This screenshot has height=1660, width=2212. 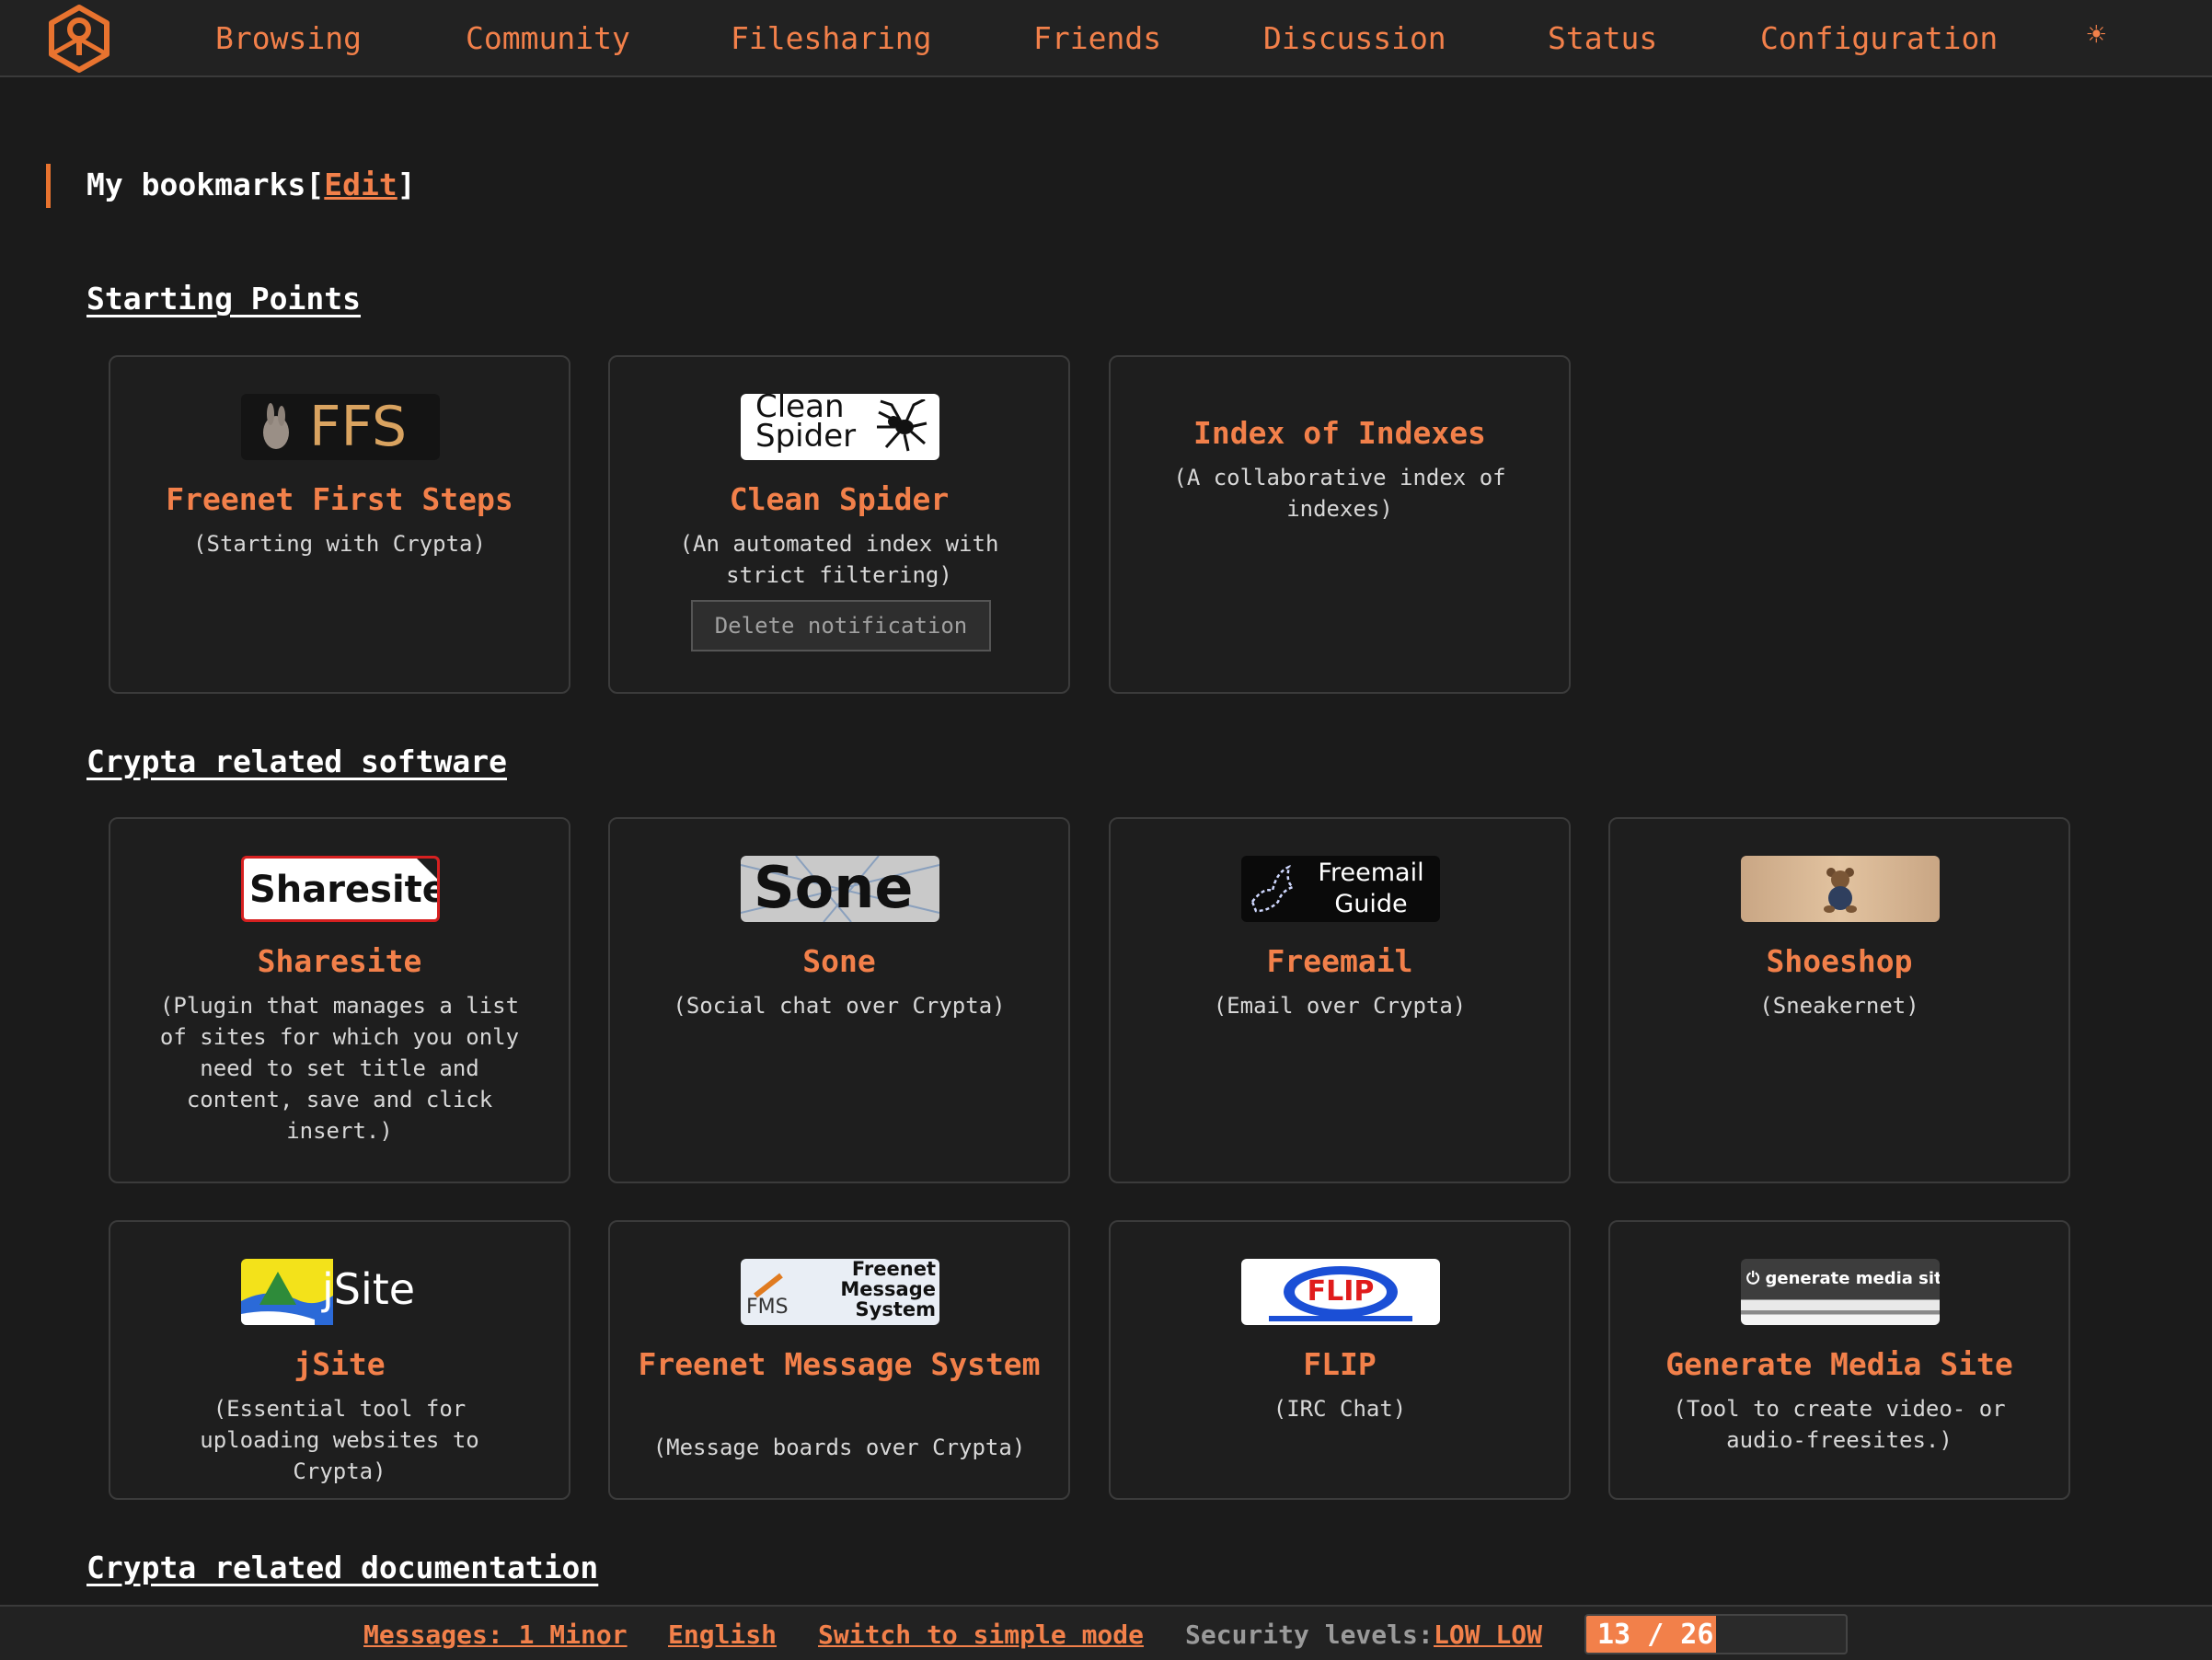 What do you see at coordinates (495, 1635) in the screenshot?
I see `messages-link: Messages: 1 Minor` at bounding box center [495, 1635].